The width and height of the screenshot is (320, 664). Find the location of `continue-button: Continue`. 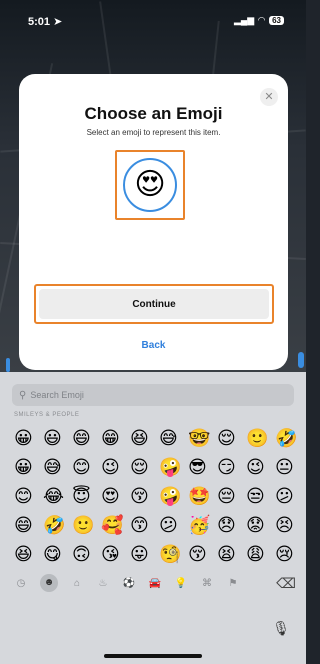

continue-button: Continue is located at coordinates (154, 304).